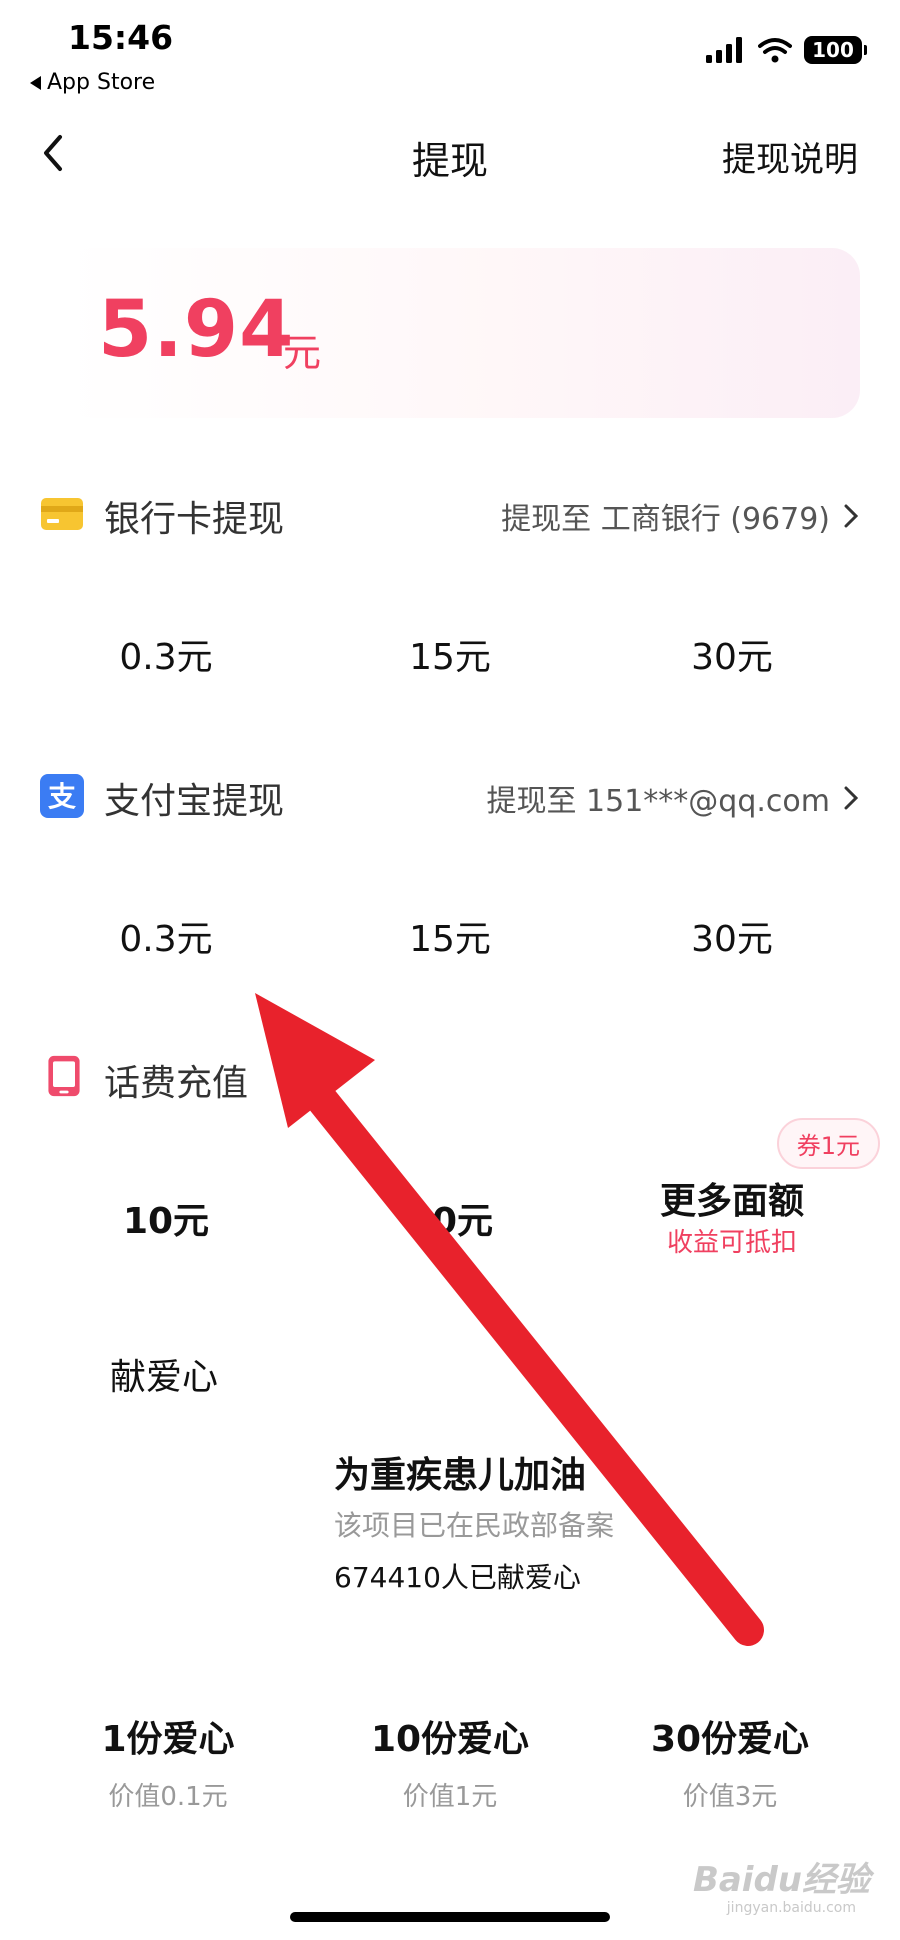 This screenshot has width=900, height=1940. Describe the element at coordinates (730, 1761) in the screenshot. I see `donate-option-30: 30份爱心 价值3元` at that location.